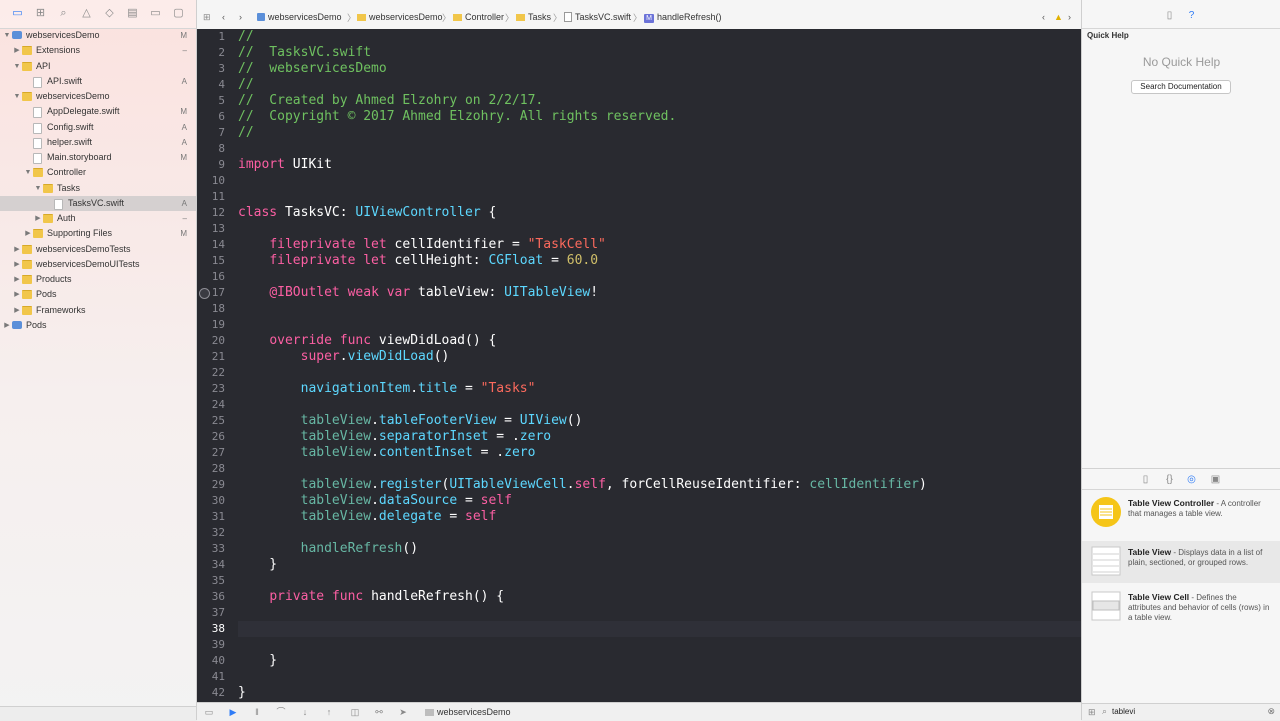  Describe the element at coordinates (98, 35) in the screenshot. I see `tree-item: ▼ webservicesDemo M` at that location.